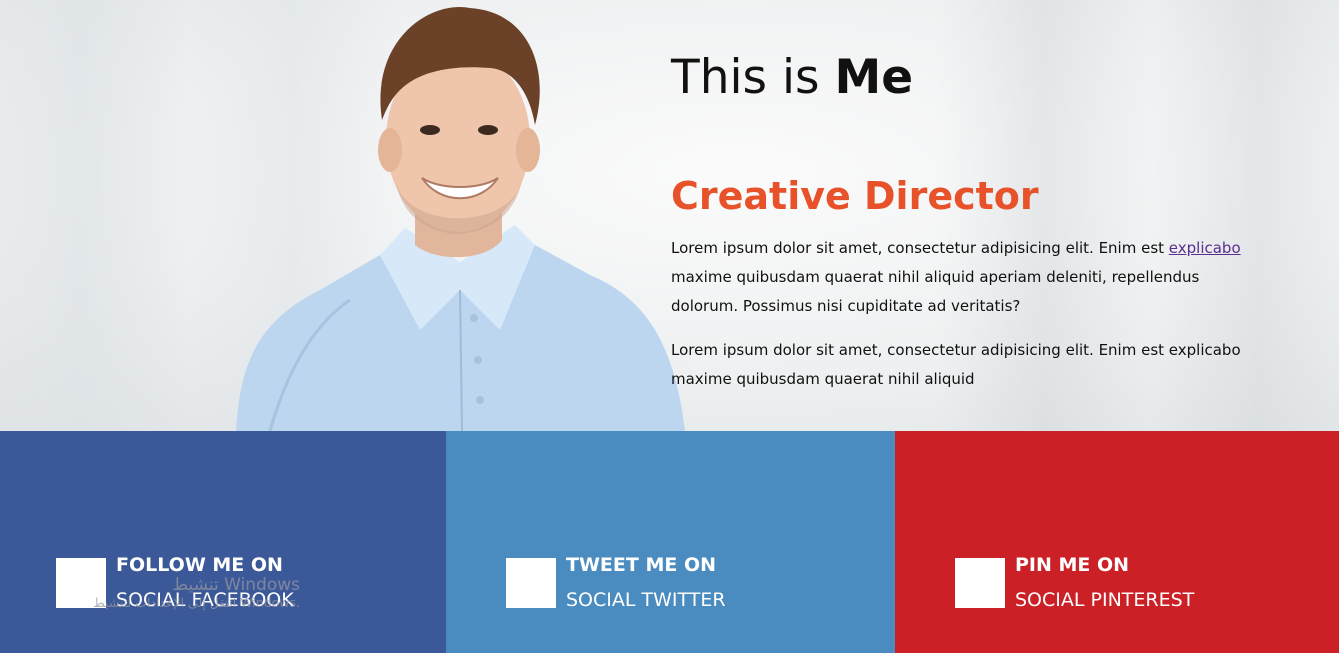  I want to click on explicabo-link: explicabo, so click(1205, 248).